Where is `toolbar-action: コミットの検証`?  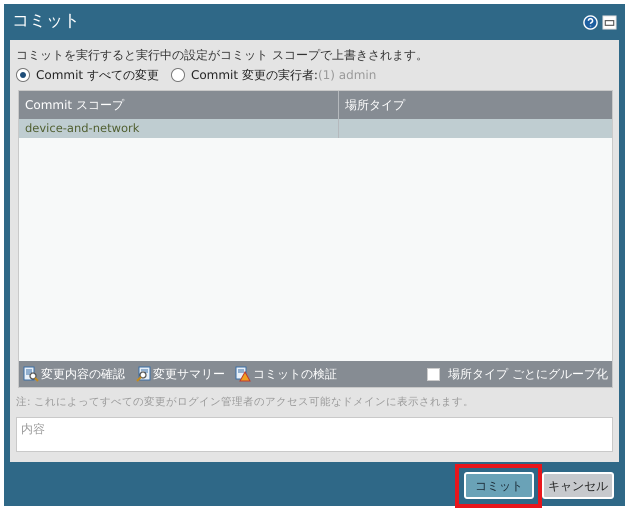 toolbar-action: コミットの検証 is located at coordinates (286, 374).